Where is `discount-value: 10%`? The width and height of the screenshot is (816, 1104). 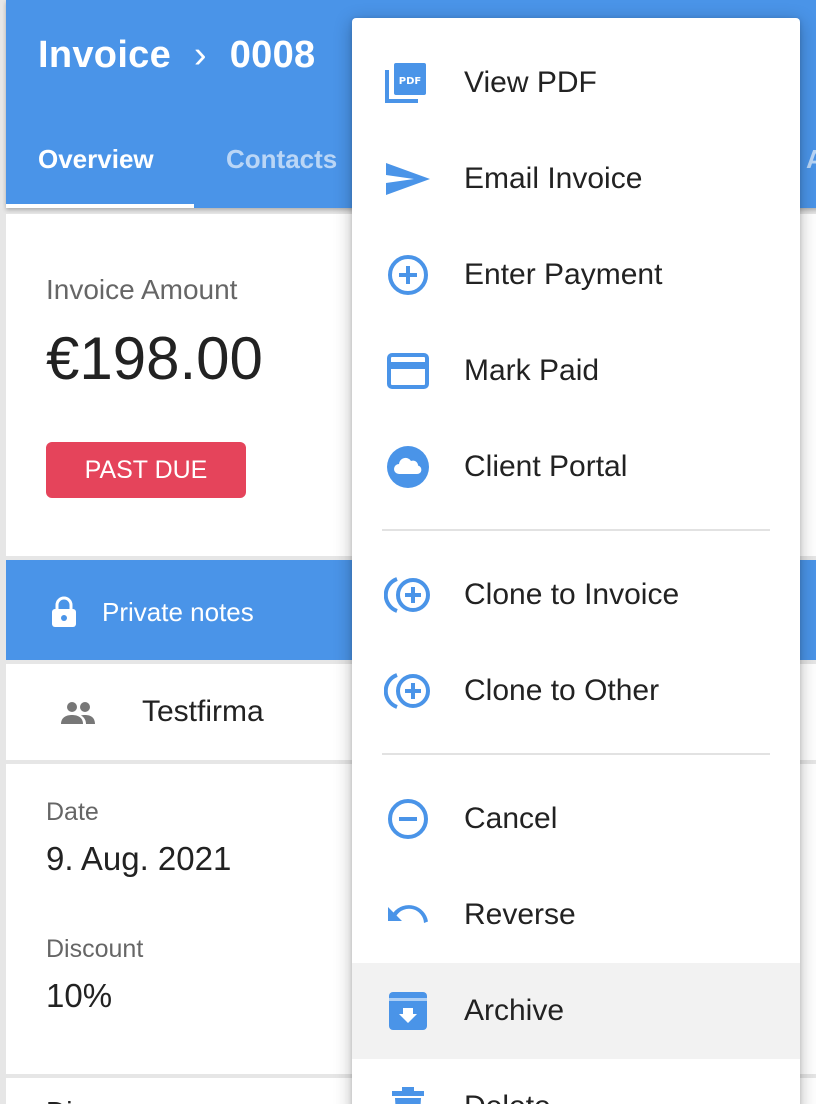 discount-value: 10% is located at coordinates (79, 995).